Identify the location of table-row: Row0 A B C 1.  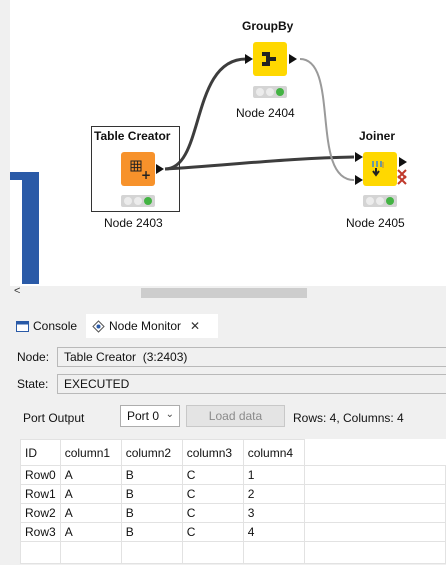
(233, 475).